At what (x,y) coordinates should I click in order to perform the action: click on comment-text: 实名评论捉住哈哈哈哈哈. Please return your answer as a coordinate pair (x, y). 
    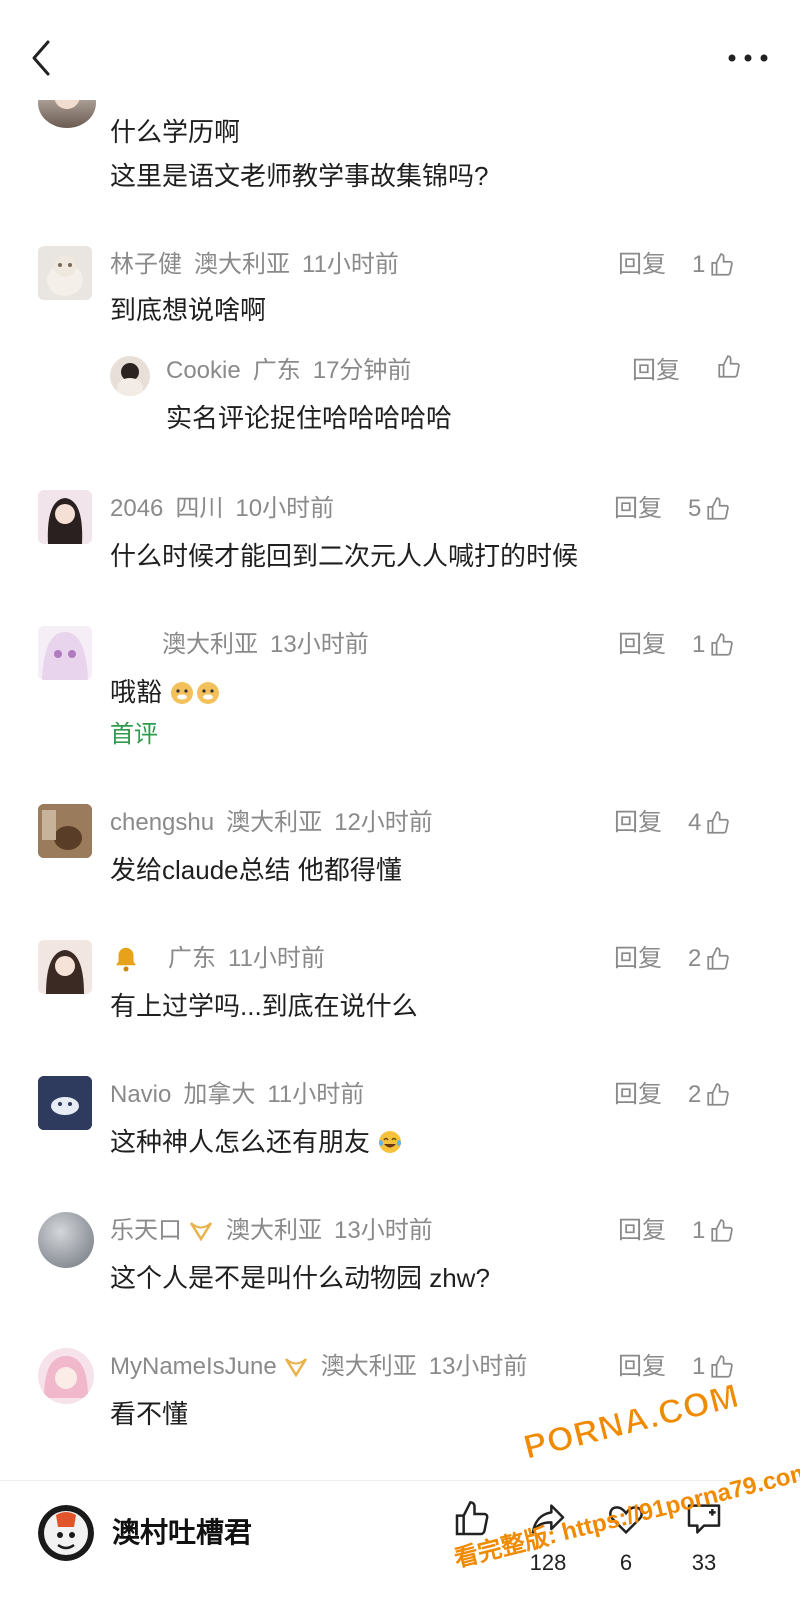
    Looking at the image, I should click on (309, 418).